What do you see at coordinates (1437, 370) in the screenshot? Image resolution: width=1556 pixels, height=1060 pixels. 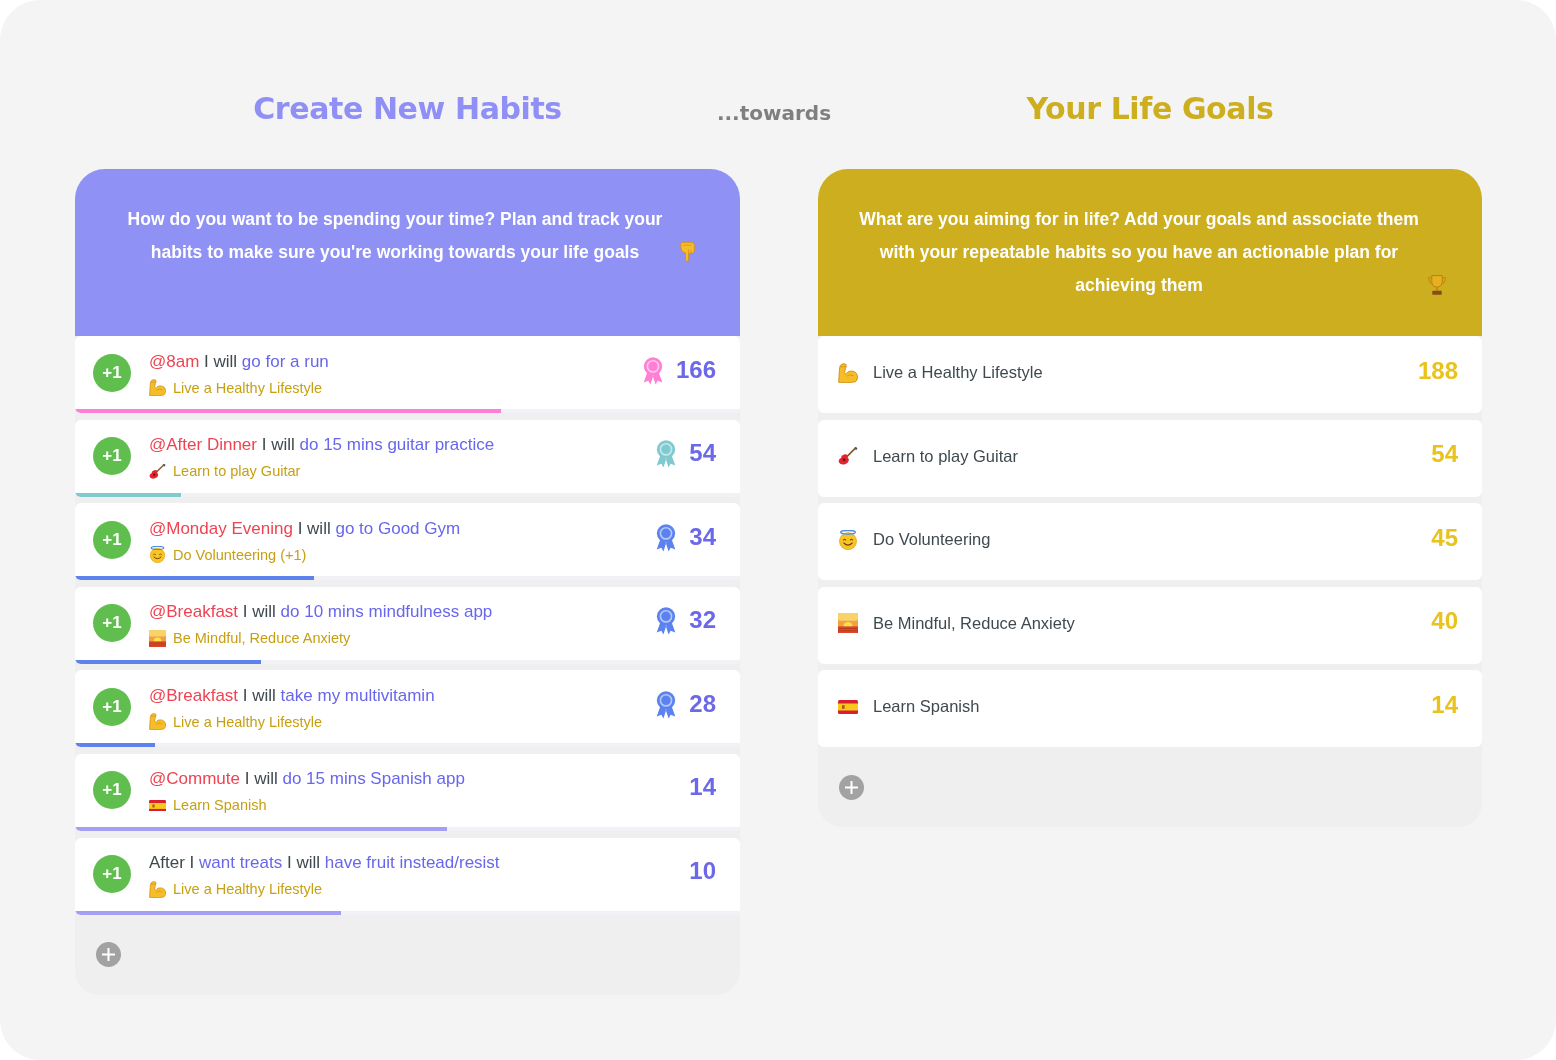 I see `goal-count: 188` at bounding box center [1437, 370].